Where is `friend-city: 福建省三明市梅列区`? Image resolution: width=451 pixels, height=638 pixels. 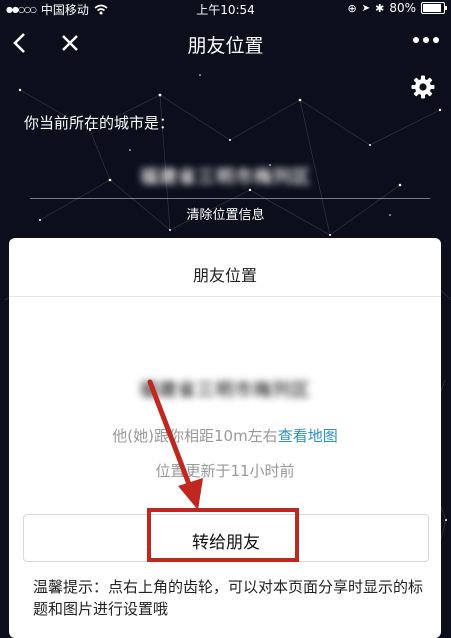
friend-city: 福建省三明市梅列区 is located at coordinates (225, 390).